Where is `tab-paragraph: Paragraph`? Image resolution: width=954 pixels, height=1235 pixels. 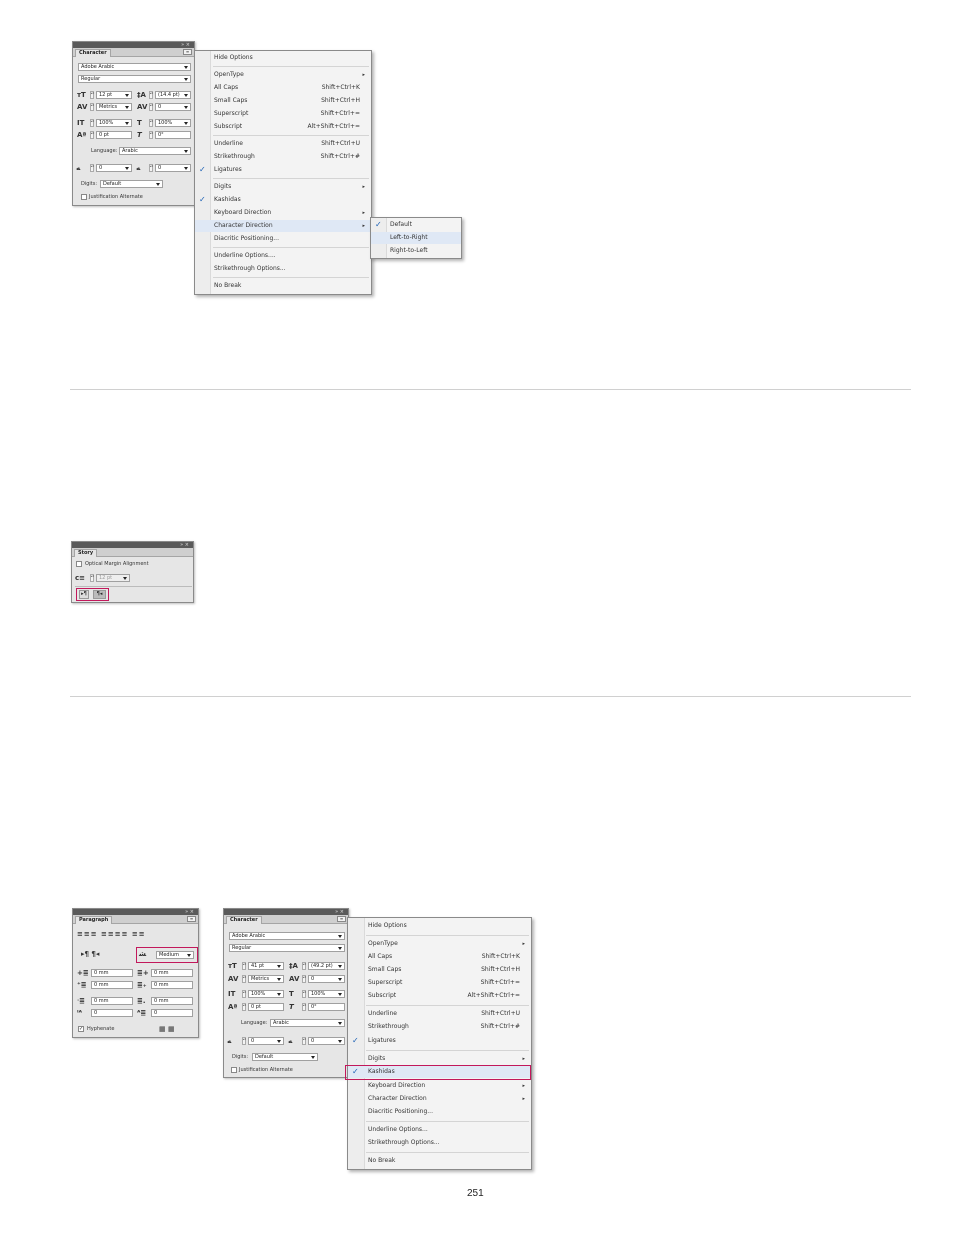 tab-paragraph: Paragraph is located at coordinates (94, 920).